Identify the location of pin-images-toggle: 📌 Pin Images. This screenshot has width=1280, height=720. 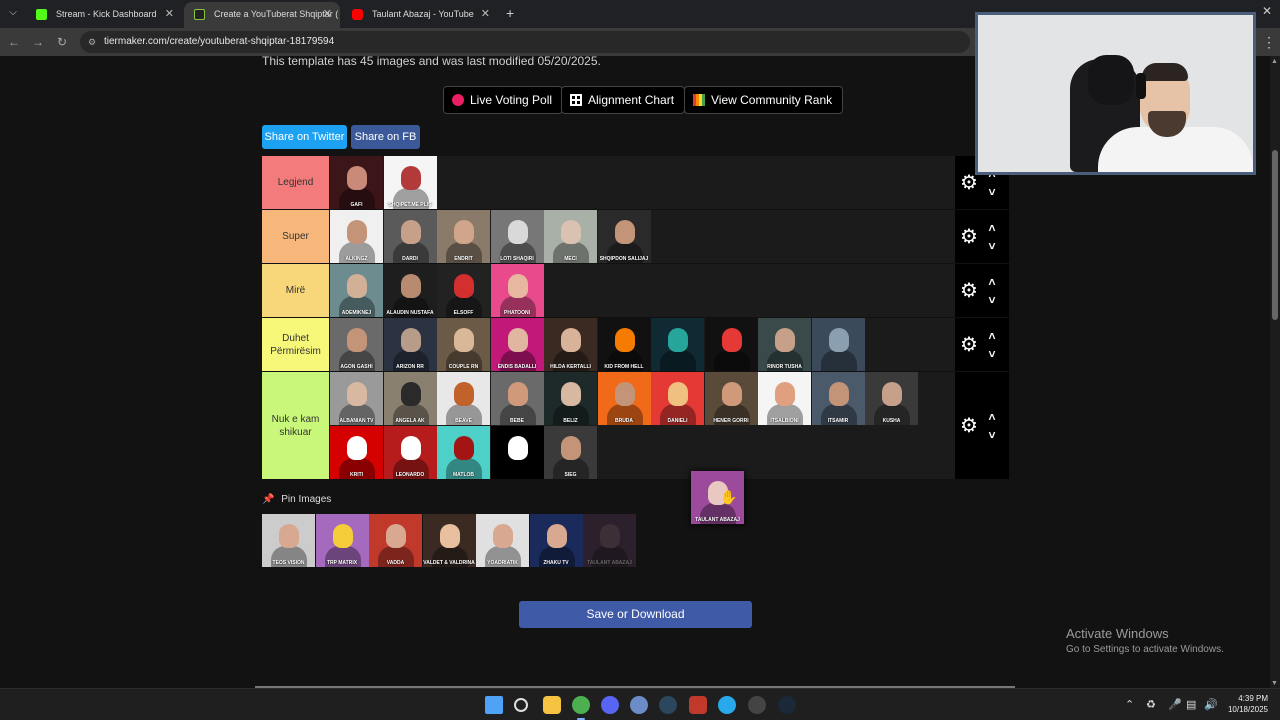
(296, 499).